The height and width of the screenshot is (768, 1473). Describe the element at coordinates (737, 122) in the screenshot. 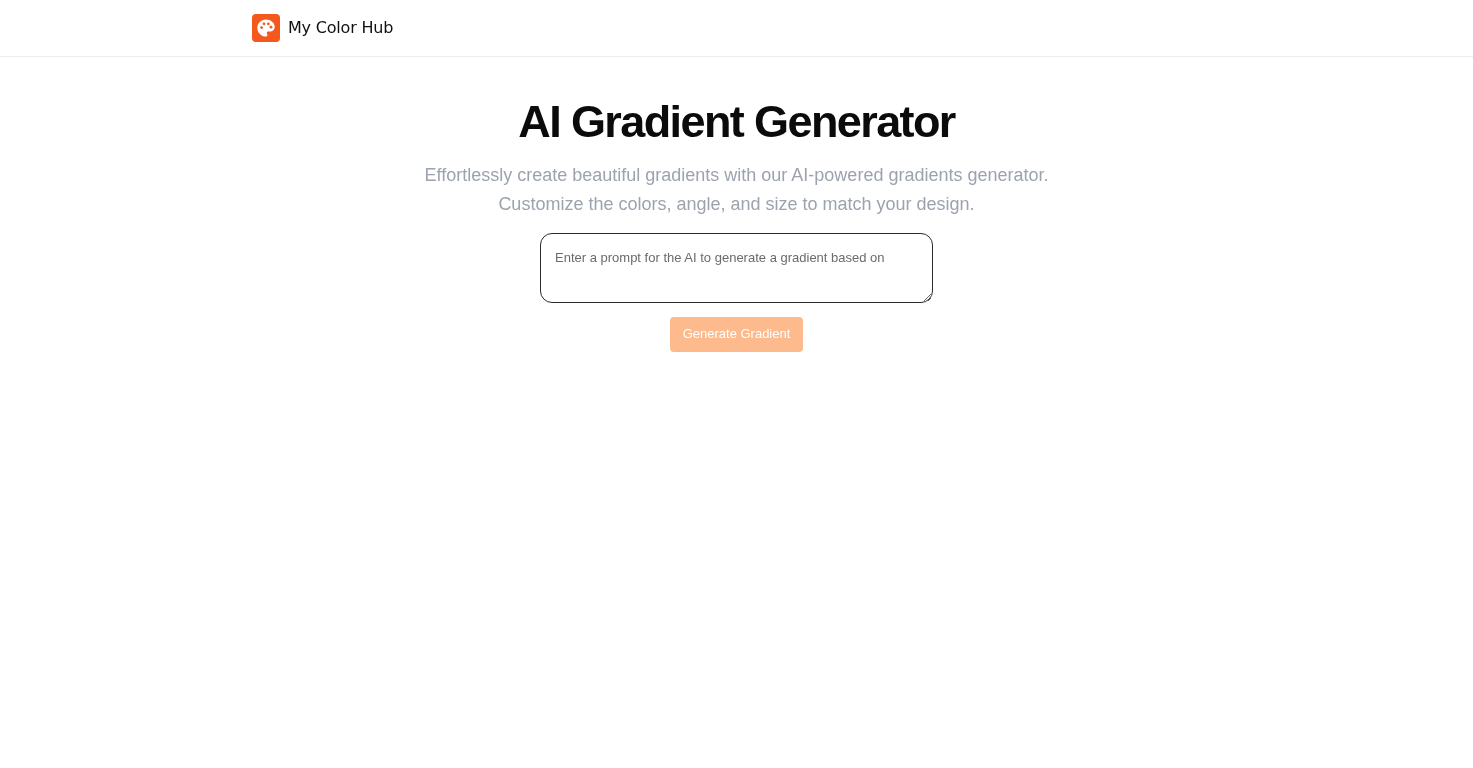

I see `page-title: AI Gradient Generator` at that location.